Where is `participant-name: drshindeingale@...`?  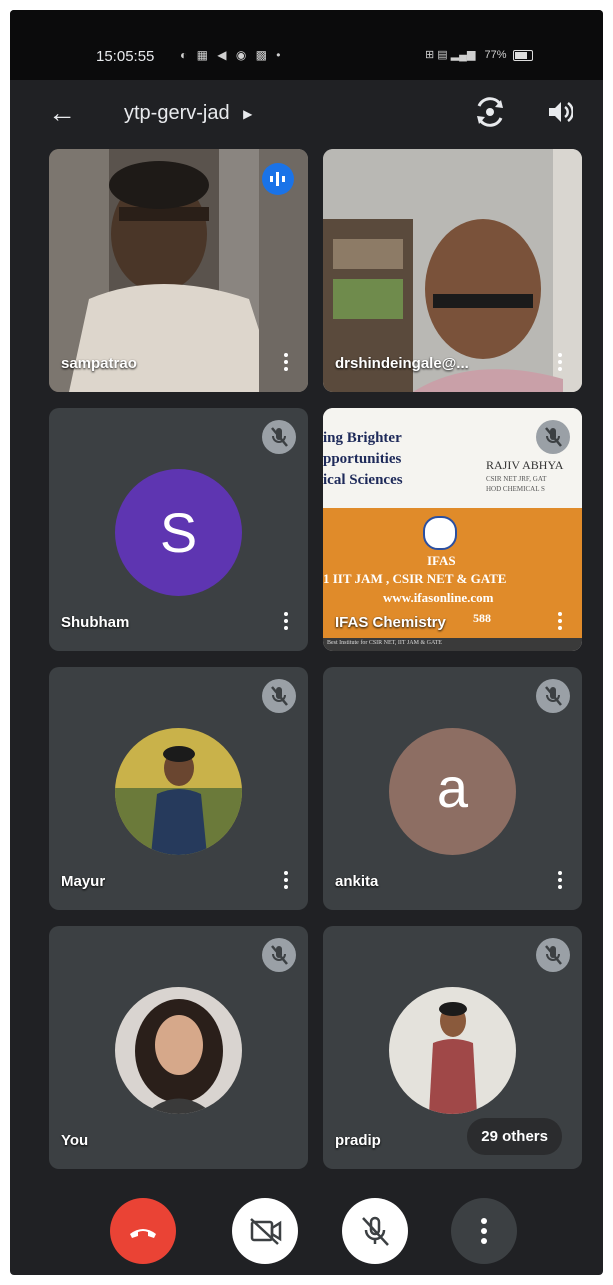 participant-name: drshindeingale@... is located at coordinates (402, 363).